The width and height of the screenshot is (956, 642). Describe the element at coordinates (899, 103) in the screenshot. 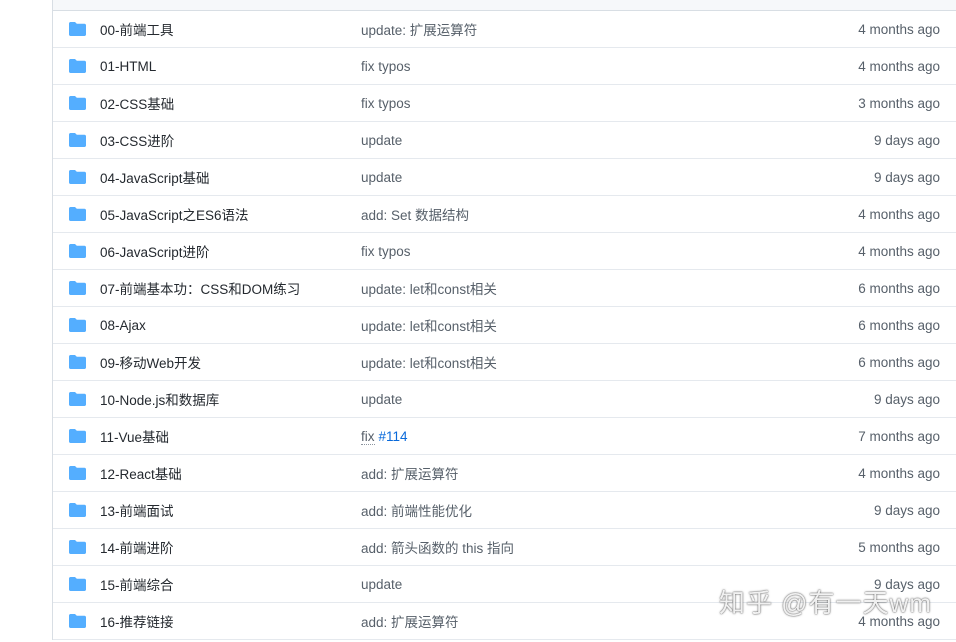

I see `commit-age: 3 months ago` at that location.